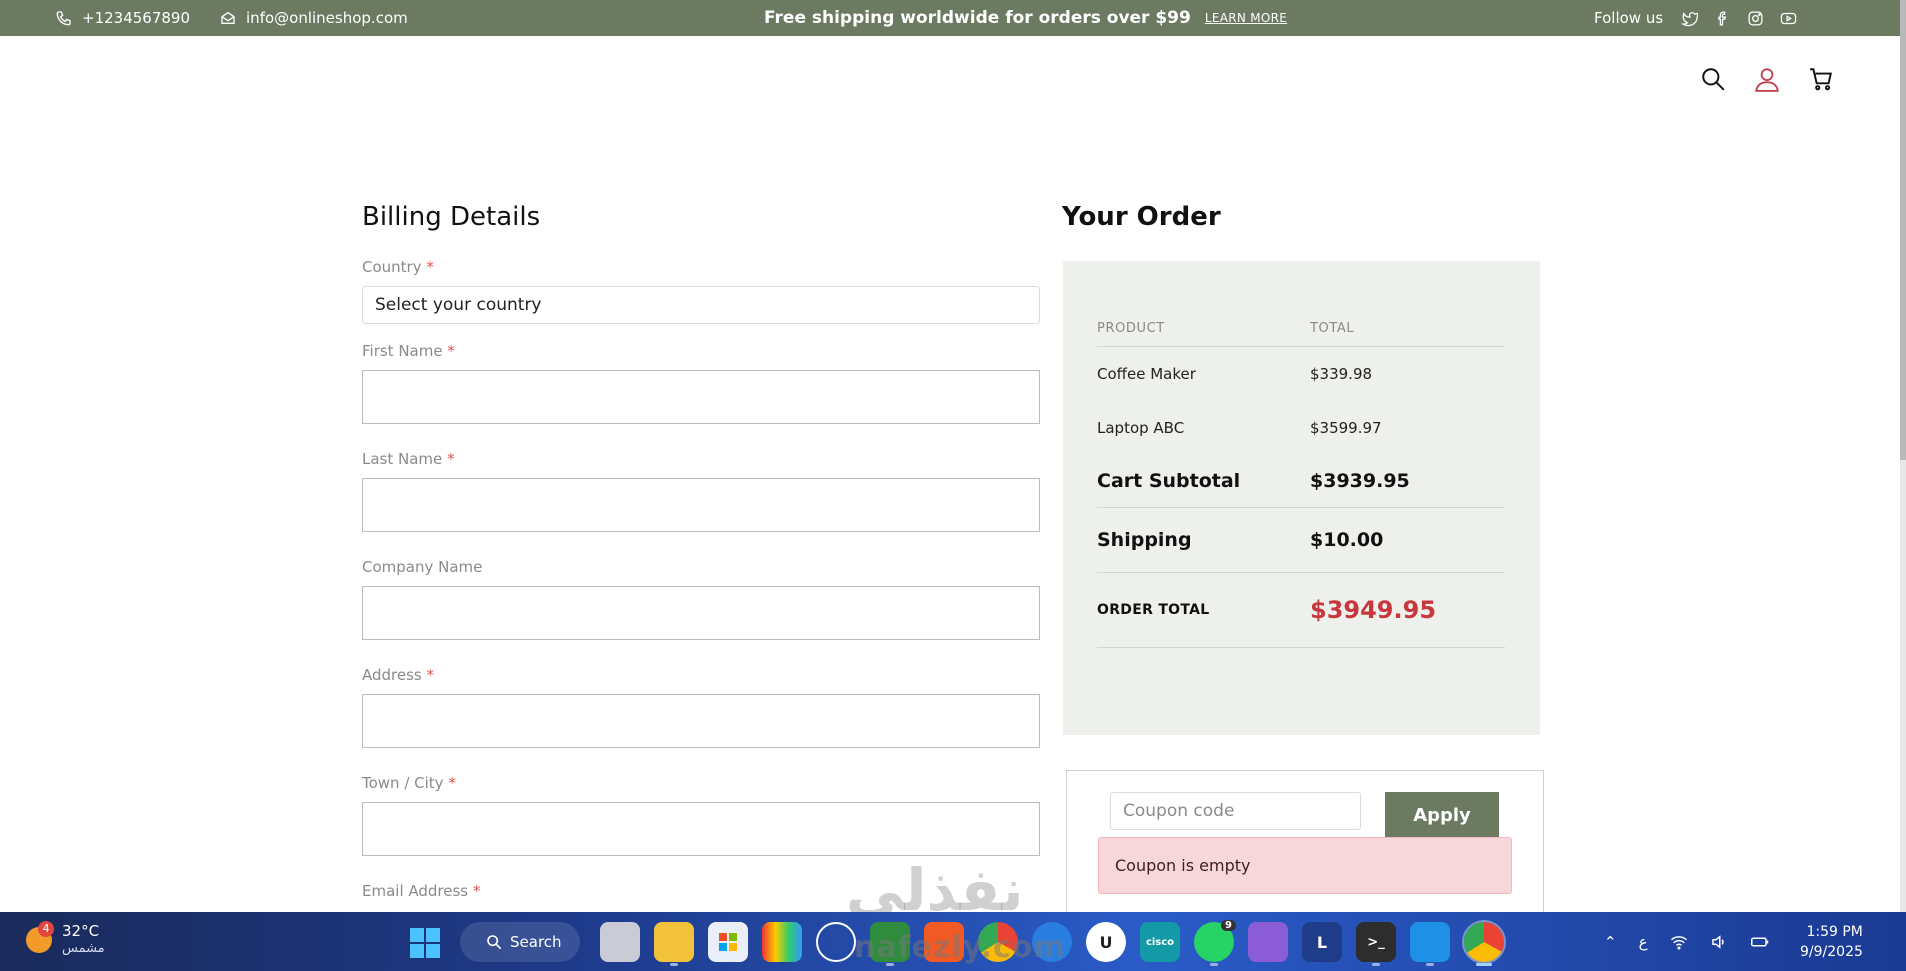 The height and width of the screenshot is (971, 1906). I want to click on sun-icon: 4, so click(40, 937).